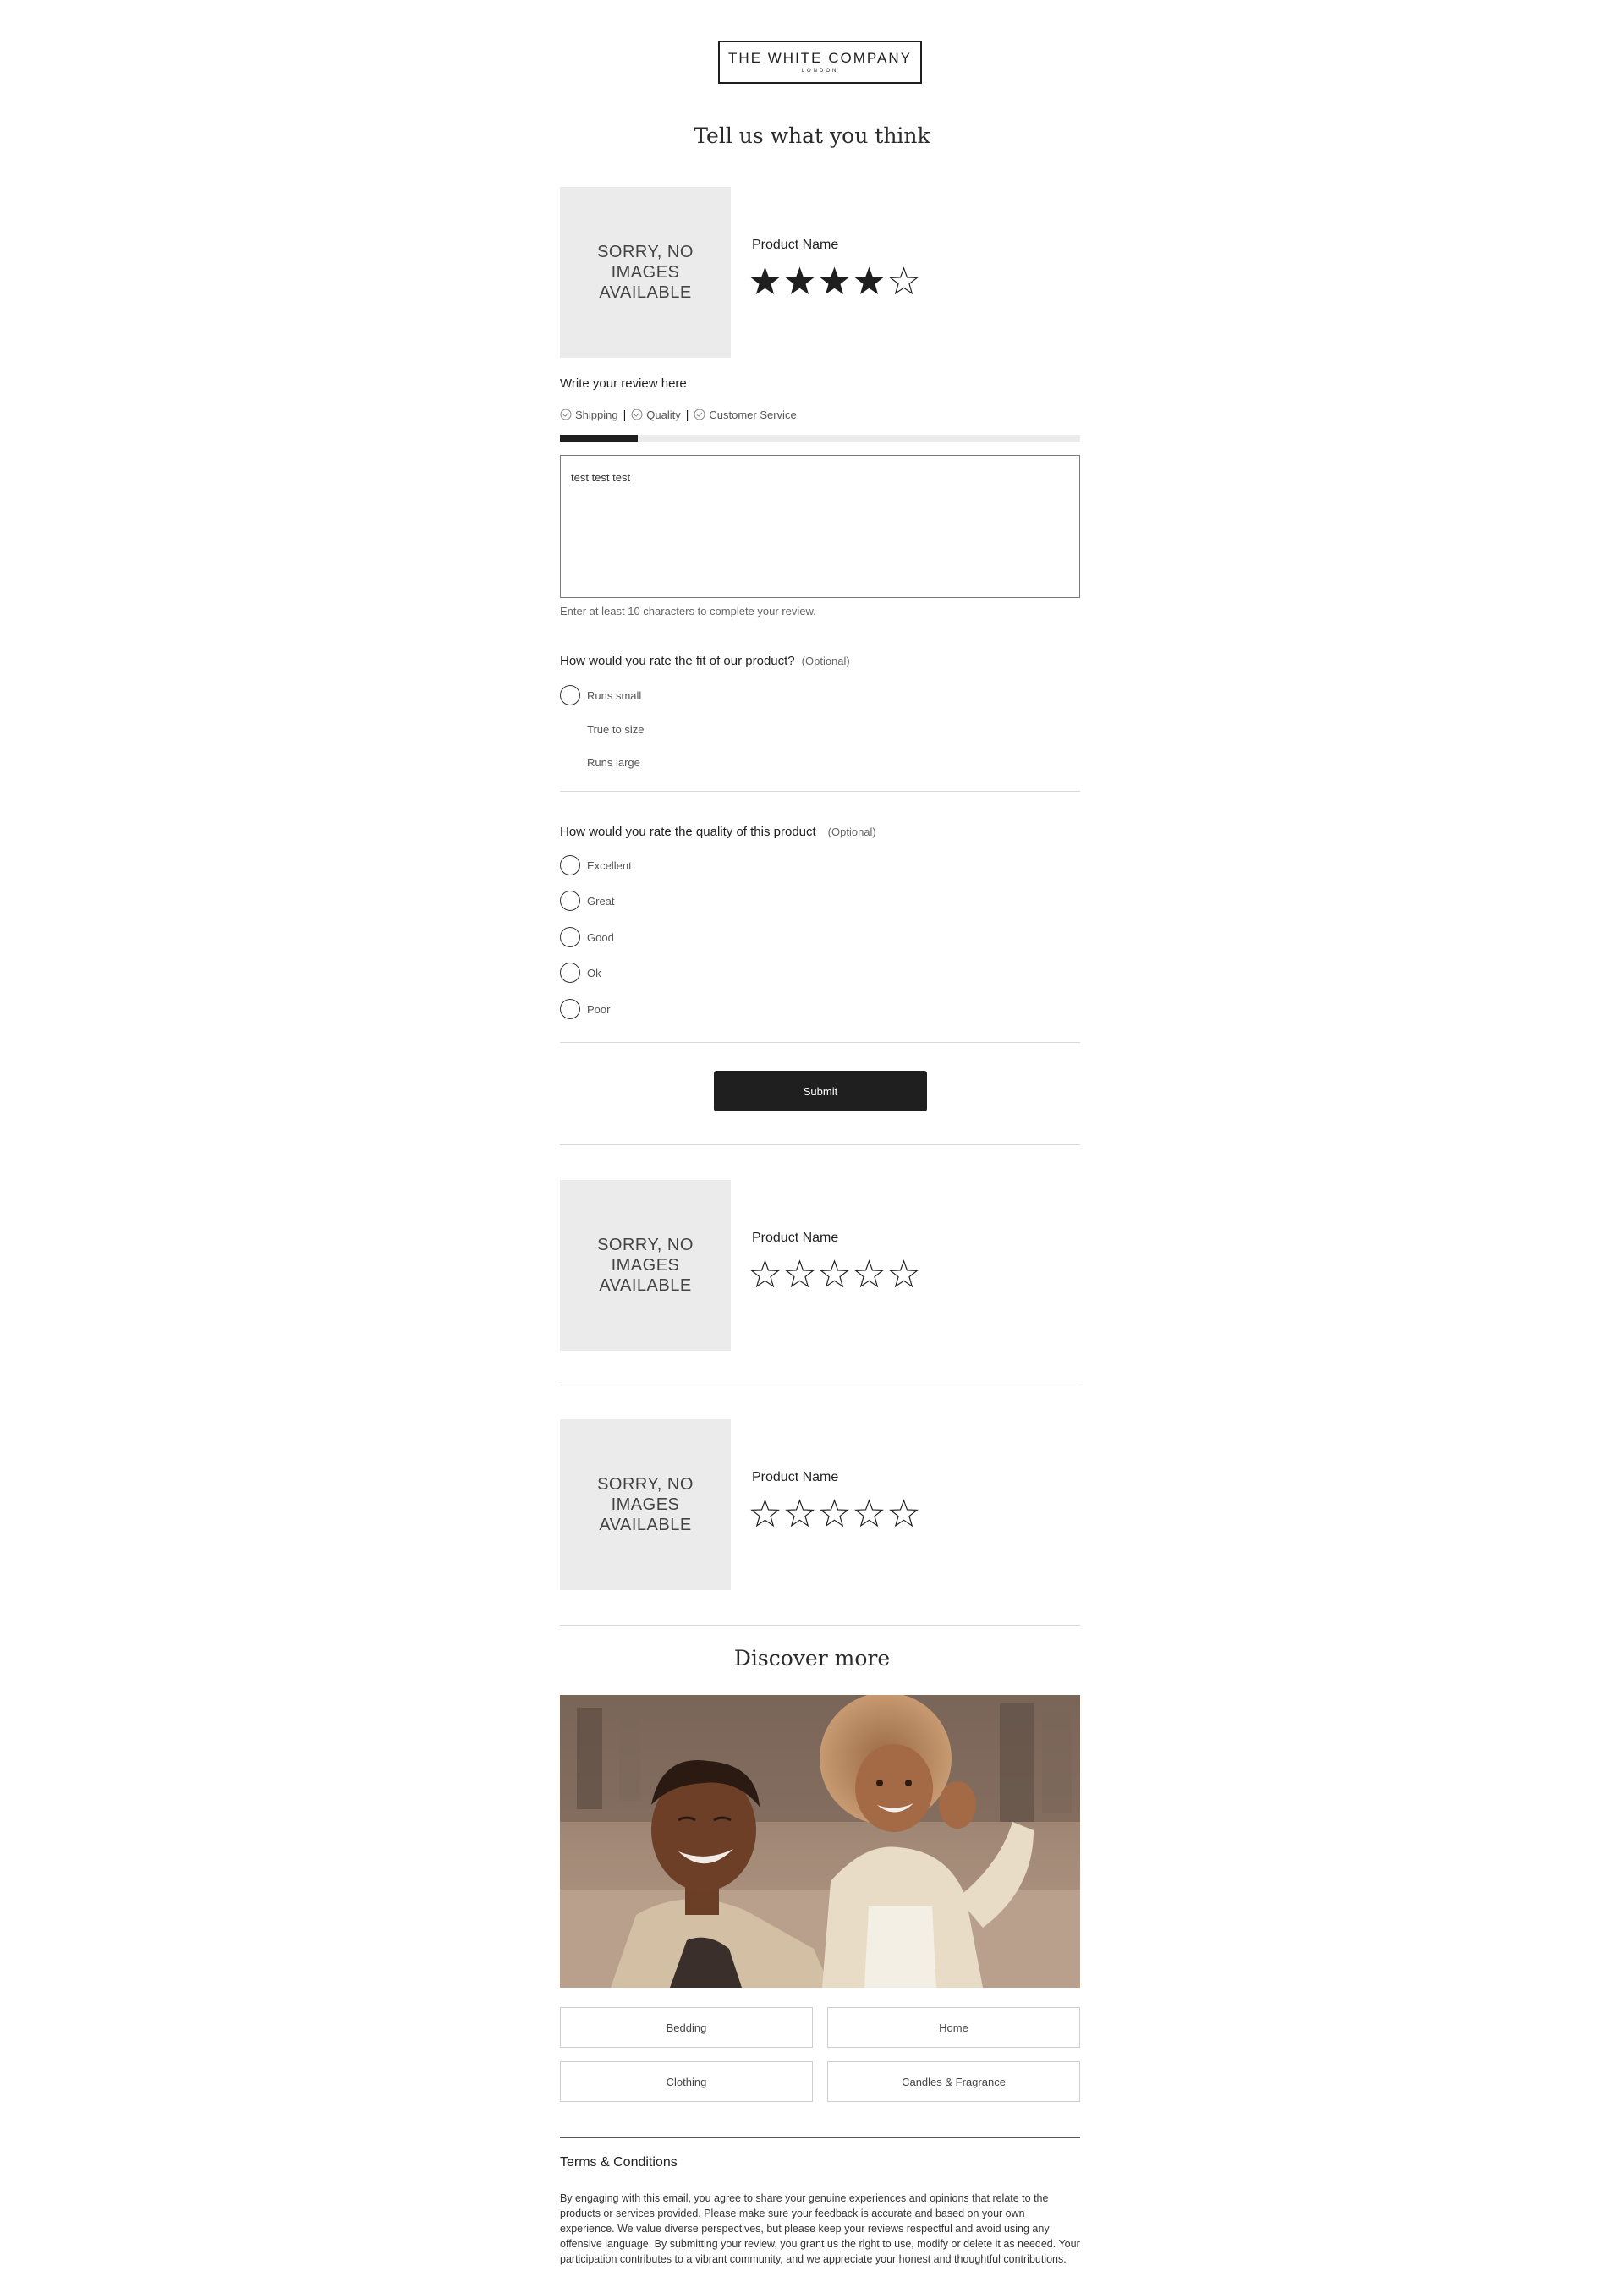 The width and height of the screenshot is (1624, 2293). Describe the element at coordinates (820, 58) in the screenshot. I see `brand-logo-main: THE WHITE COMPANY` at that location.